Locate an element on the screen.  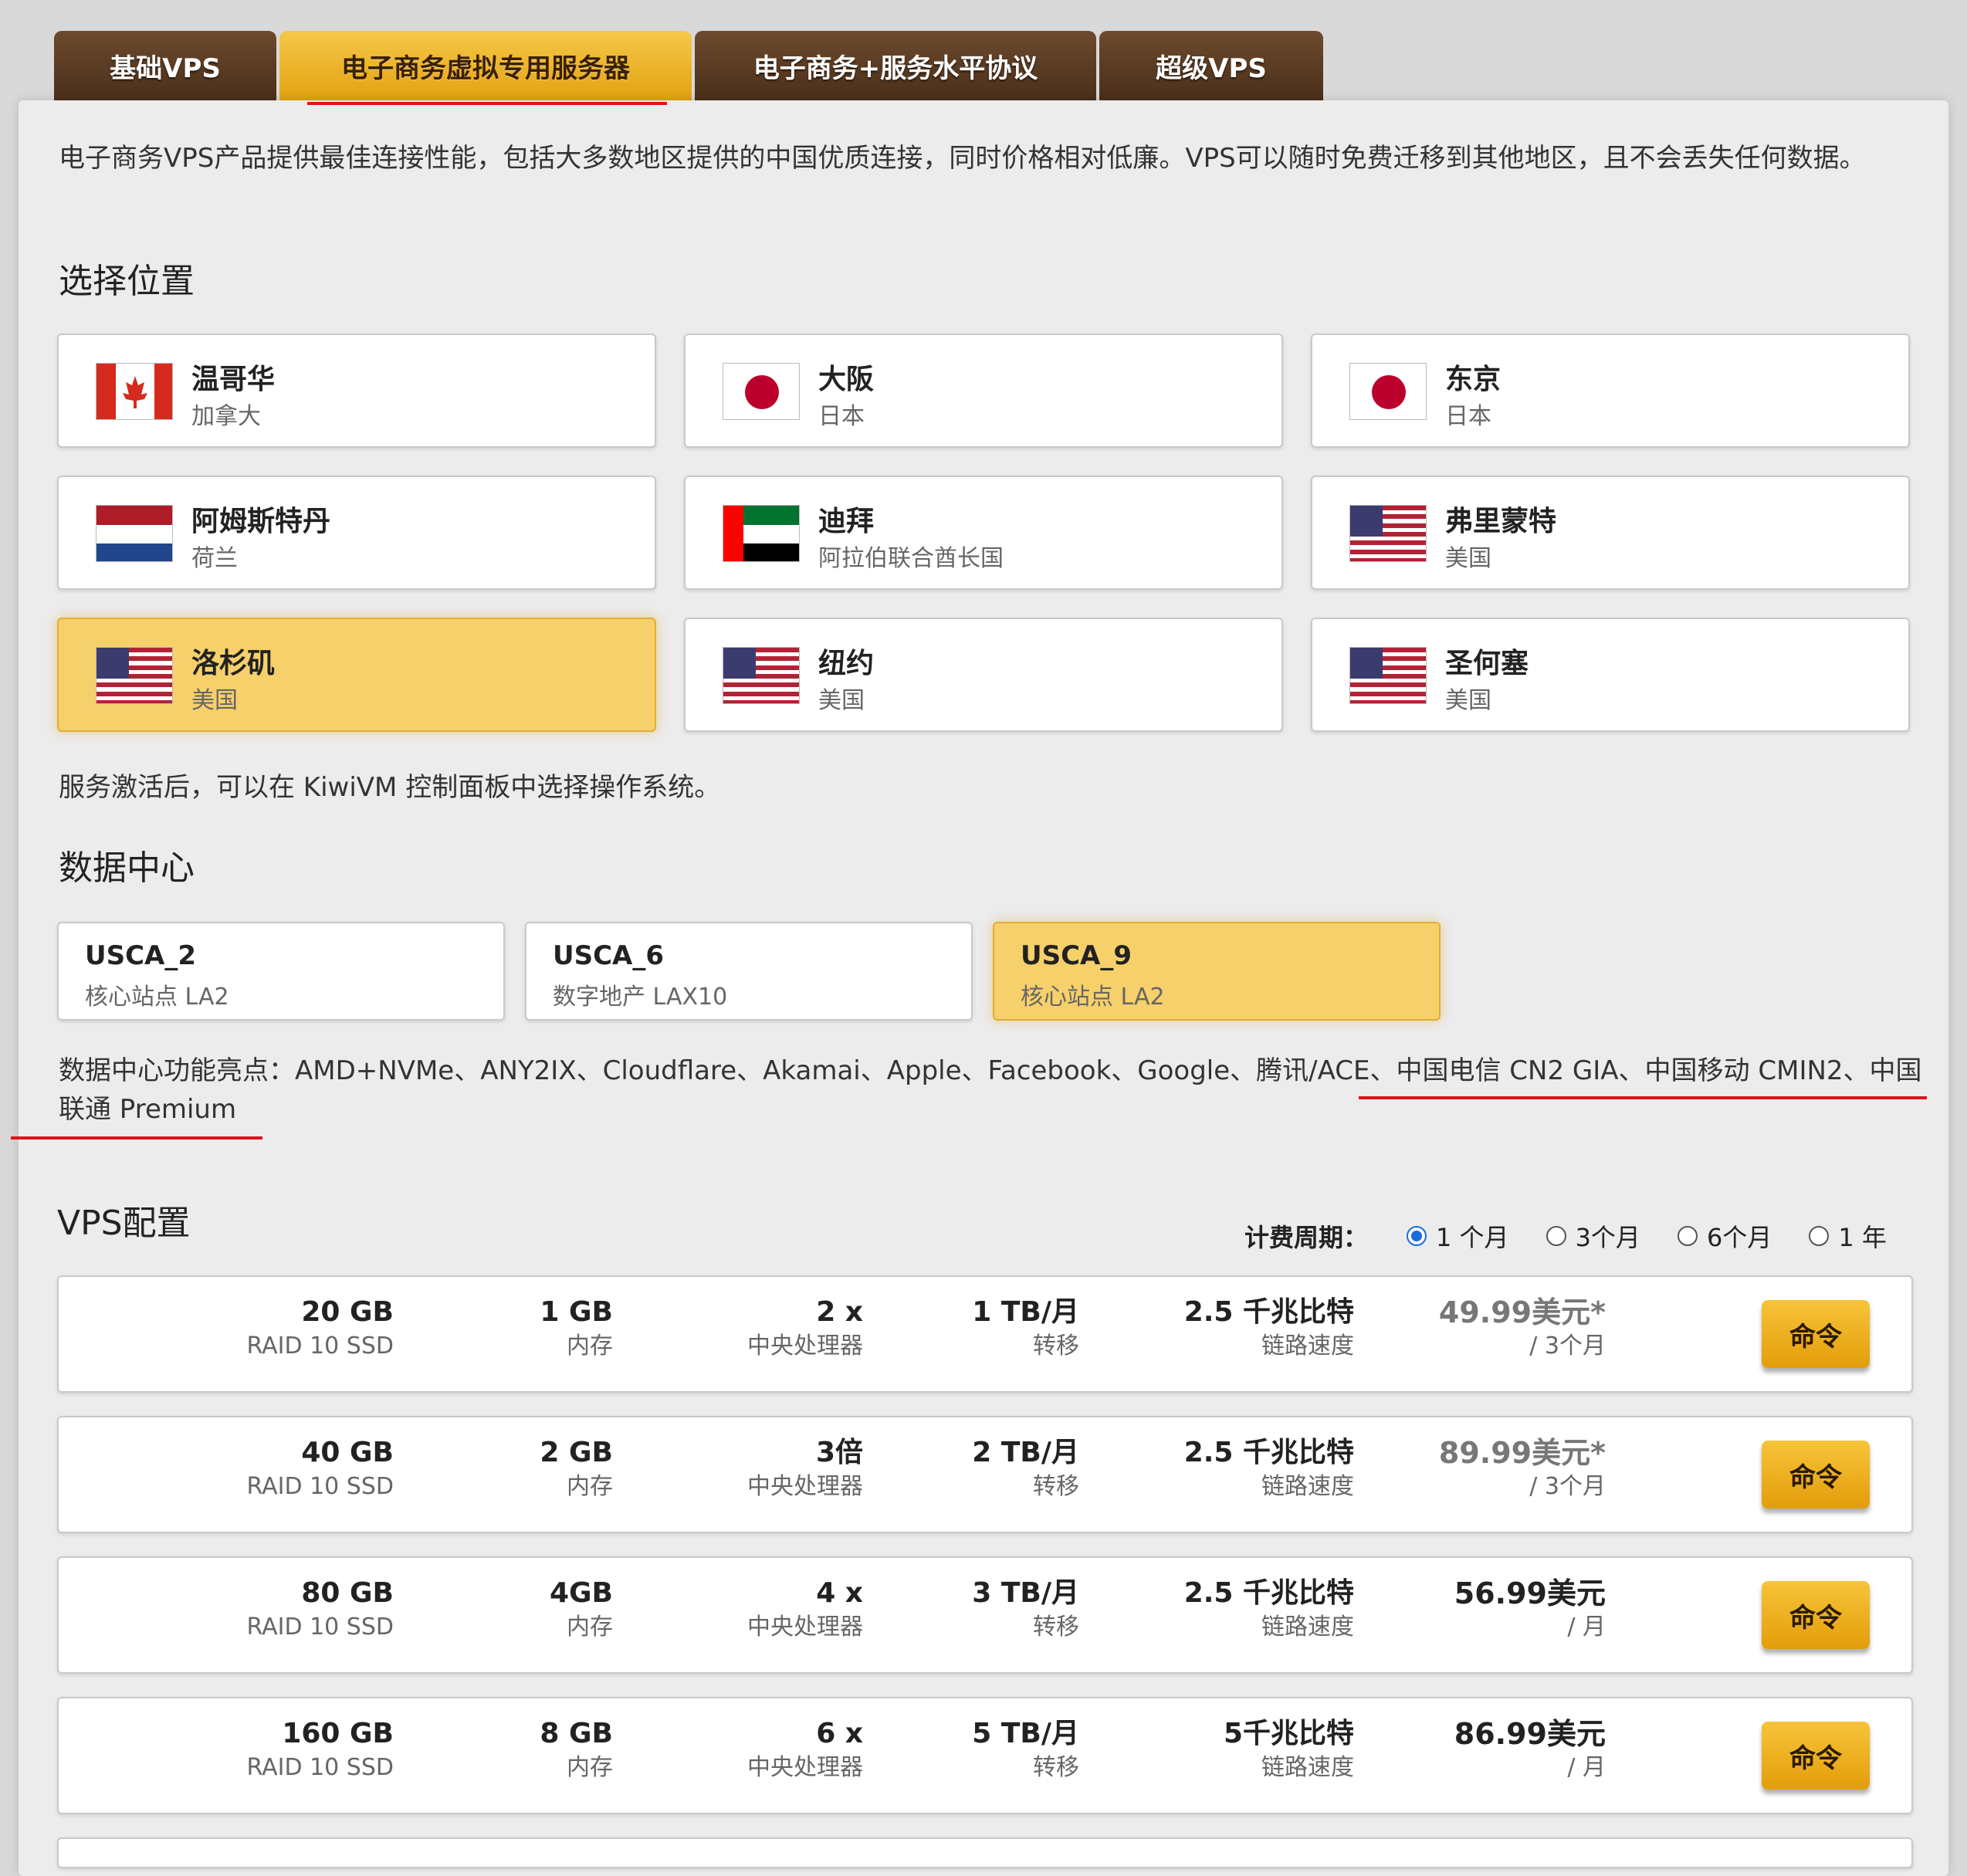
tab-ecommerce-vps: 电子商务虚拟专用服务器 is located at coordinates (486, 65).